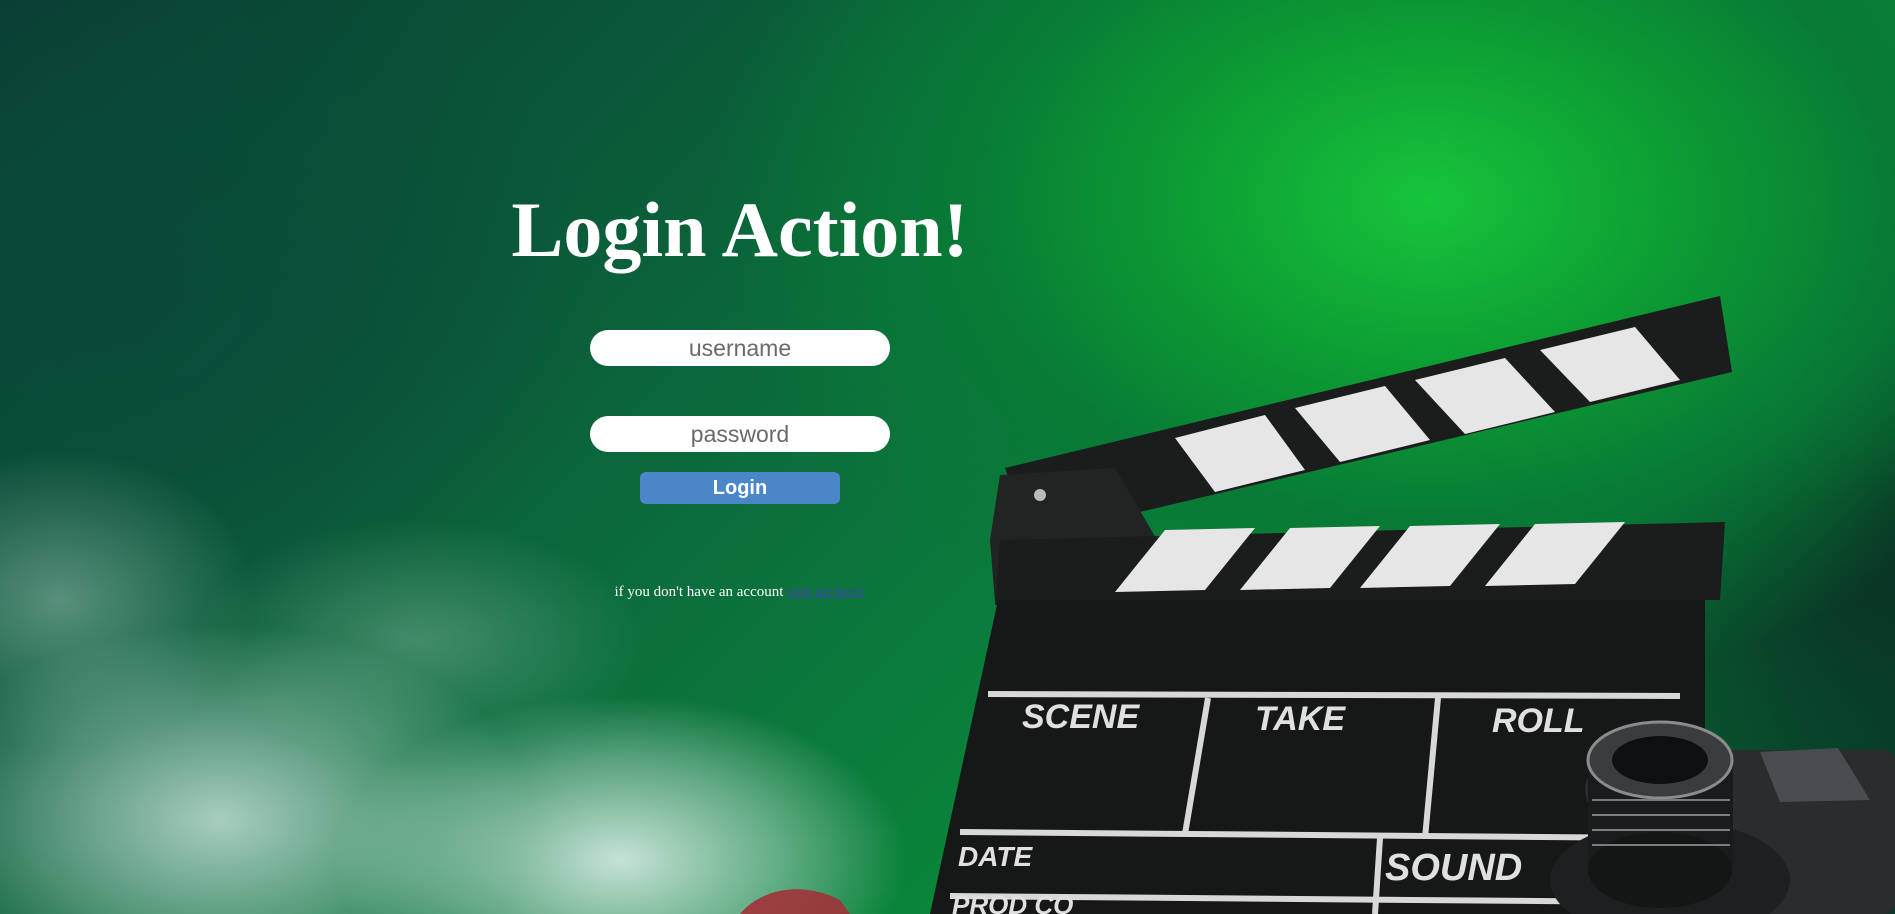  I want to click on slate-label-roll: ROLL, so click(1538, 721).